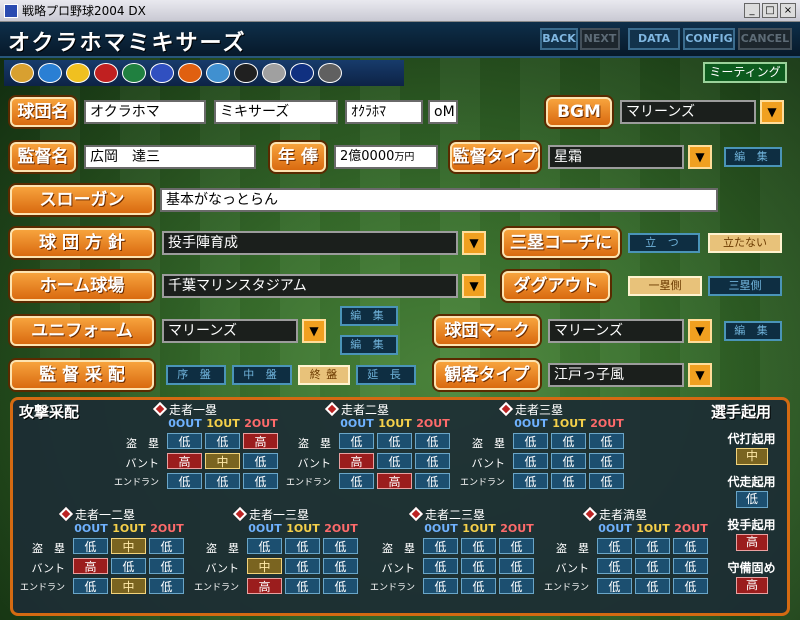 Image resolution: width=800 pixels, height=620 pixels. I want to click on team-city-field: オクラホマ, so click(145, 112).